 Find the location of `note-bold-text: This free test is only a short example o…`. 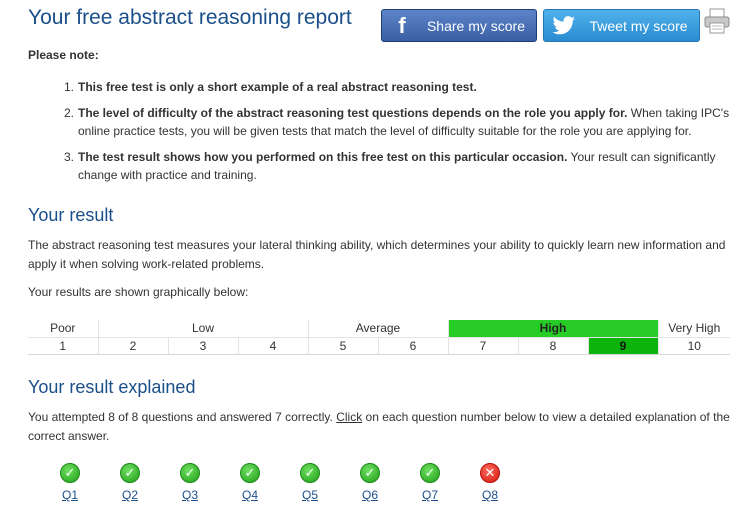

note-bold-text: This free test is only a short example o… is located at coordinates (277, 87).